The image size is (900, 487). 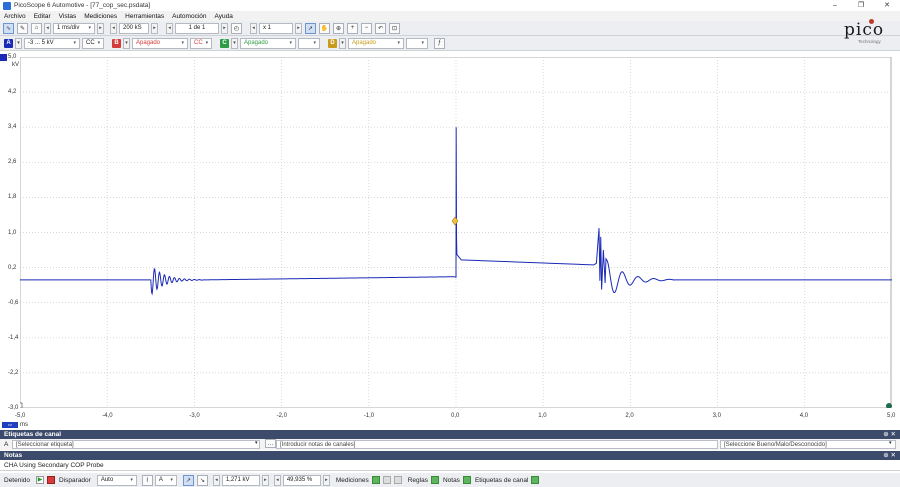 I want to click on buffer-next-icon: ▸, so click(x=224, y=28).